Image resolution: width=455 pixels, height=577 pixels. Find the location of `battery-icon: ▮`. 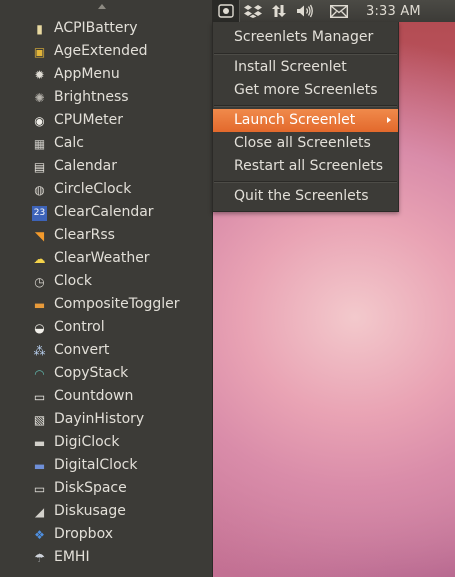

battery-icon: ▮ is located at coordinates (39, 29).